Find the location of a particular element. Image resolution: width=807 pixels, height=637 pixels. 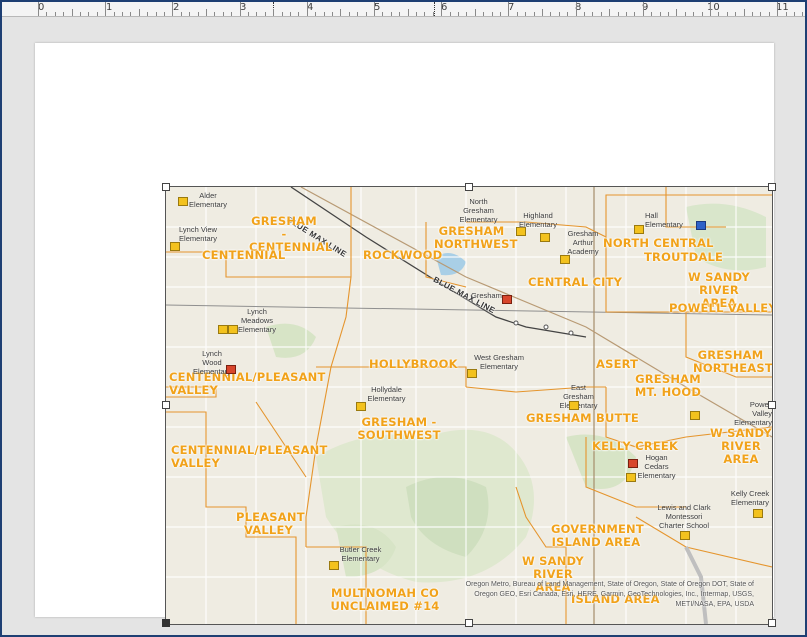

school-label: Powell Valley Elementary is located at coordinates (753, 413).